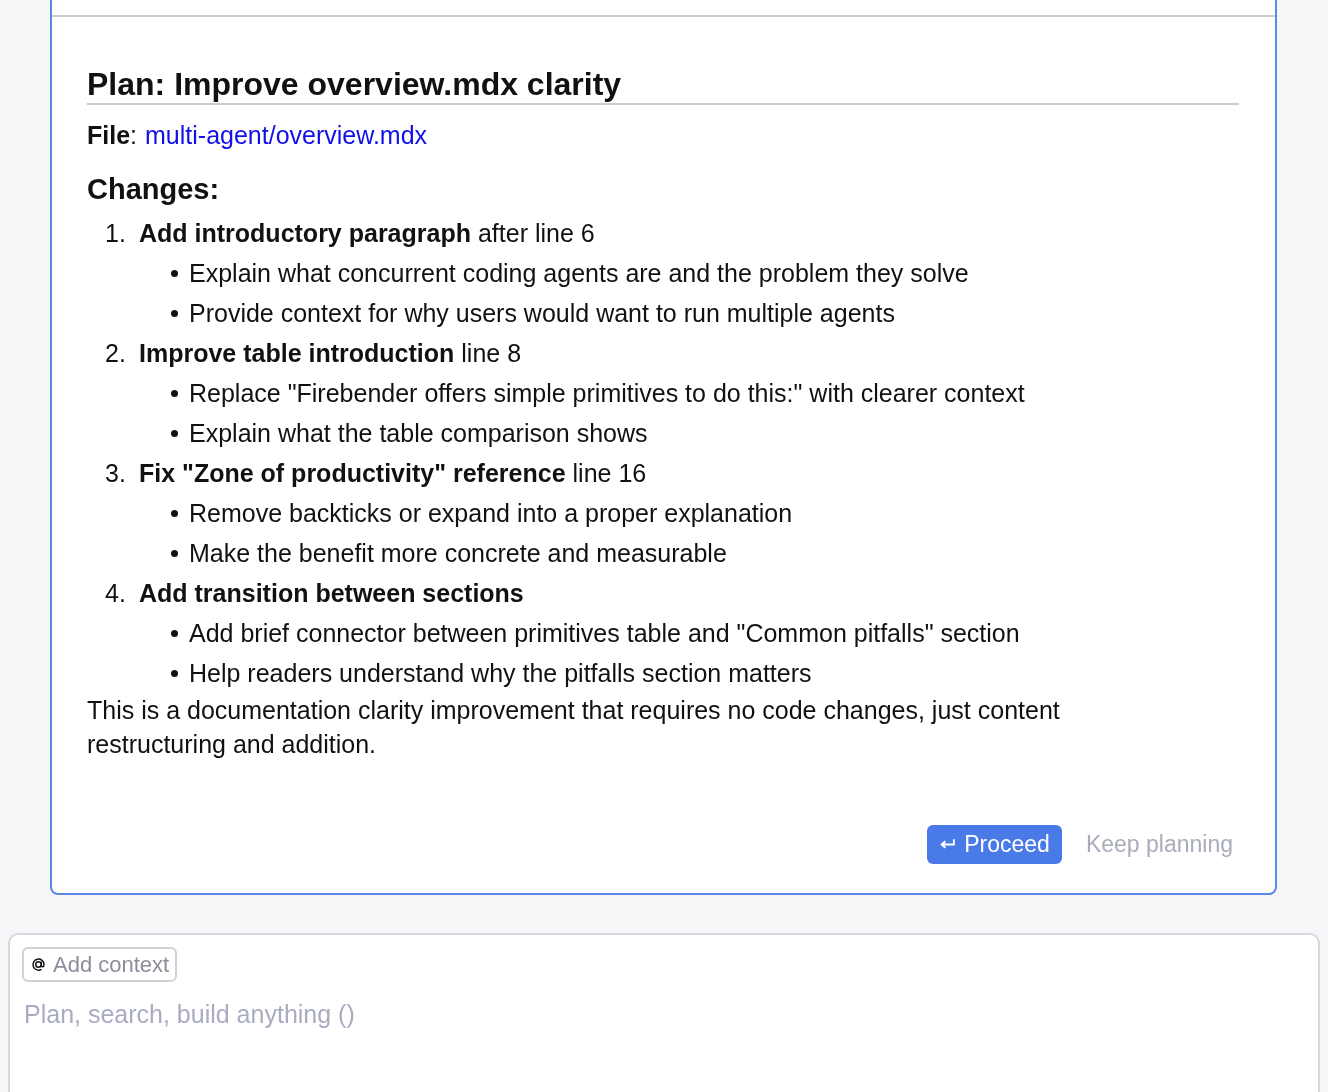  What do you see at coordinates (116, 593) in the screenshot?
I see `step-number: 4.` at bounding box center [116, 593].